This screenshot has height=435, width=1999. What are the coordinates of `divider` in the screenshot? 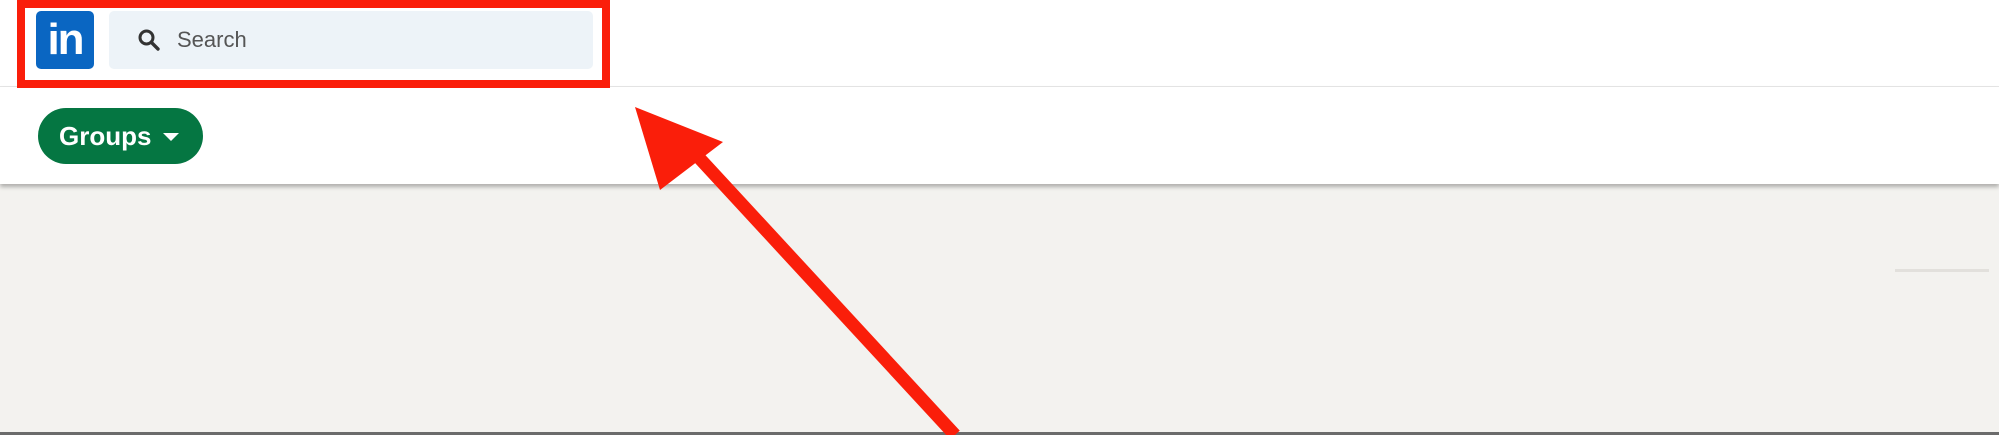 It's located at (1942, 270).